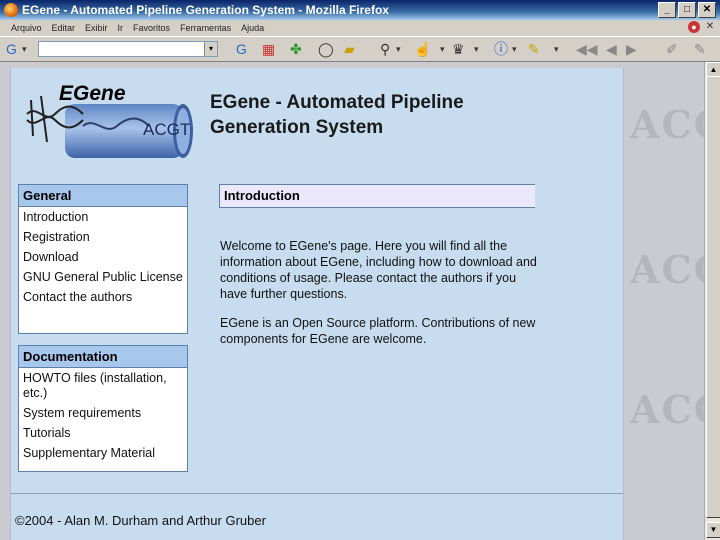 Image resolution: width=720 pixels, height=540 pixels. What do you see at coordinates (64, 28) in the screenshot?
I see `menu-editar: Editar` at bounding box center [64, 28].